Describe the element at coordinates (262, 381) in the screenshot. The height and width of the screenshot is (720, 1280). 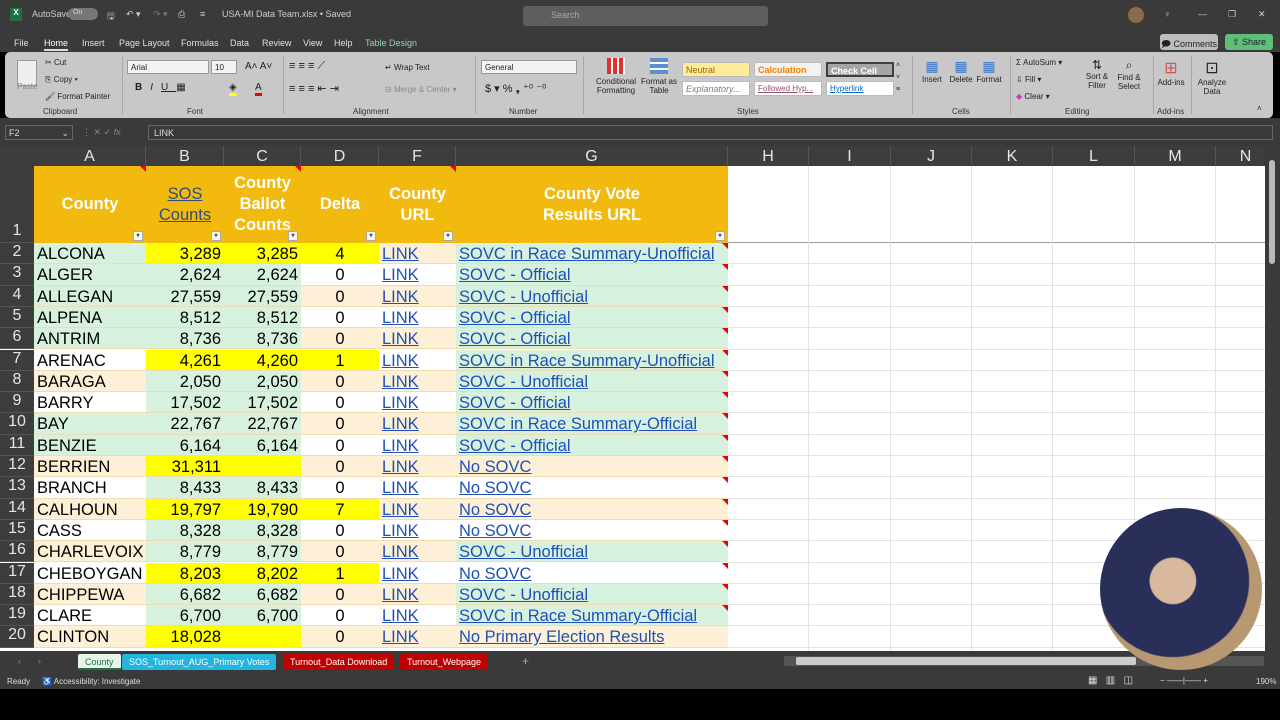
I see `cell-C8: 2,050` at that location.